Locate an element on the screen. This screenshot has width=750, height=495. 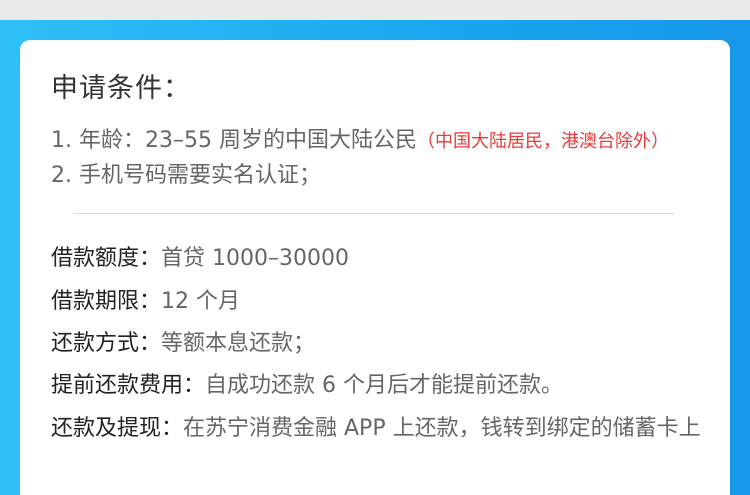
detail-label: 还款方式： is located at coordinates (106, 343).